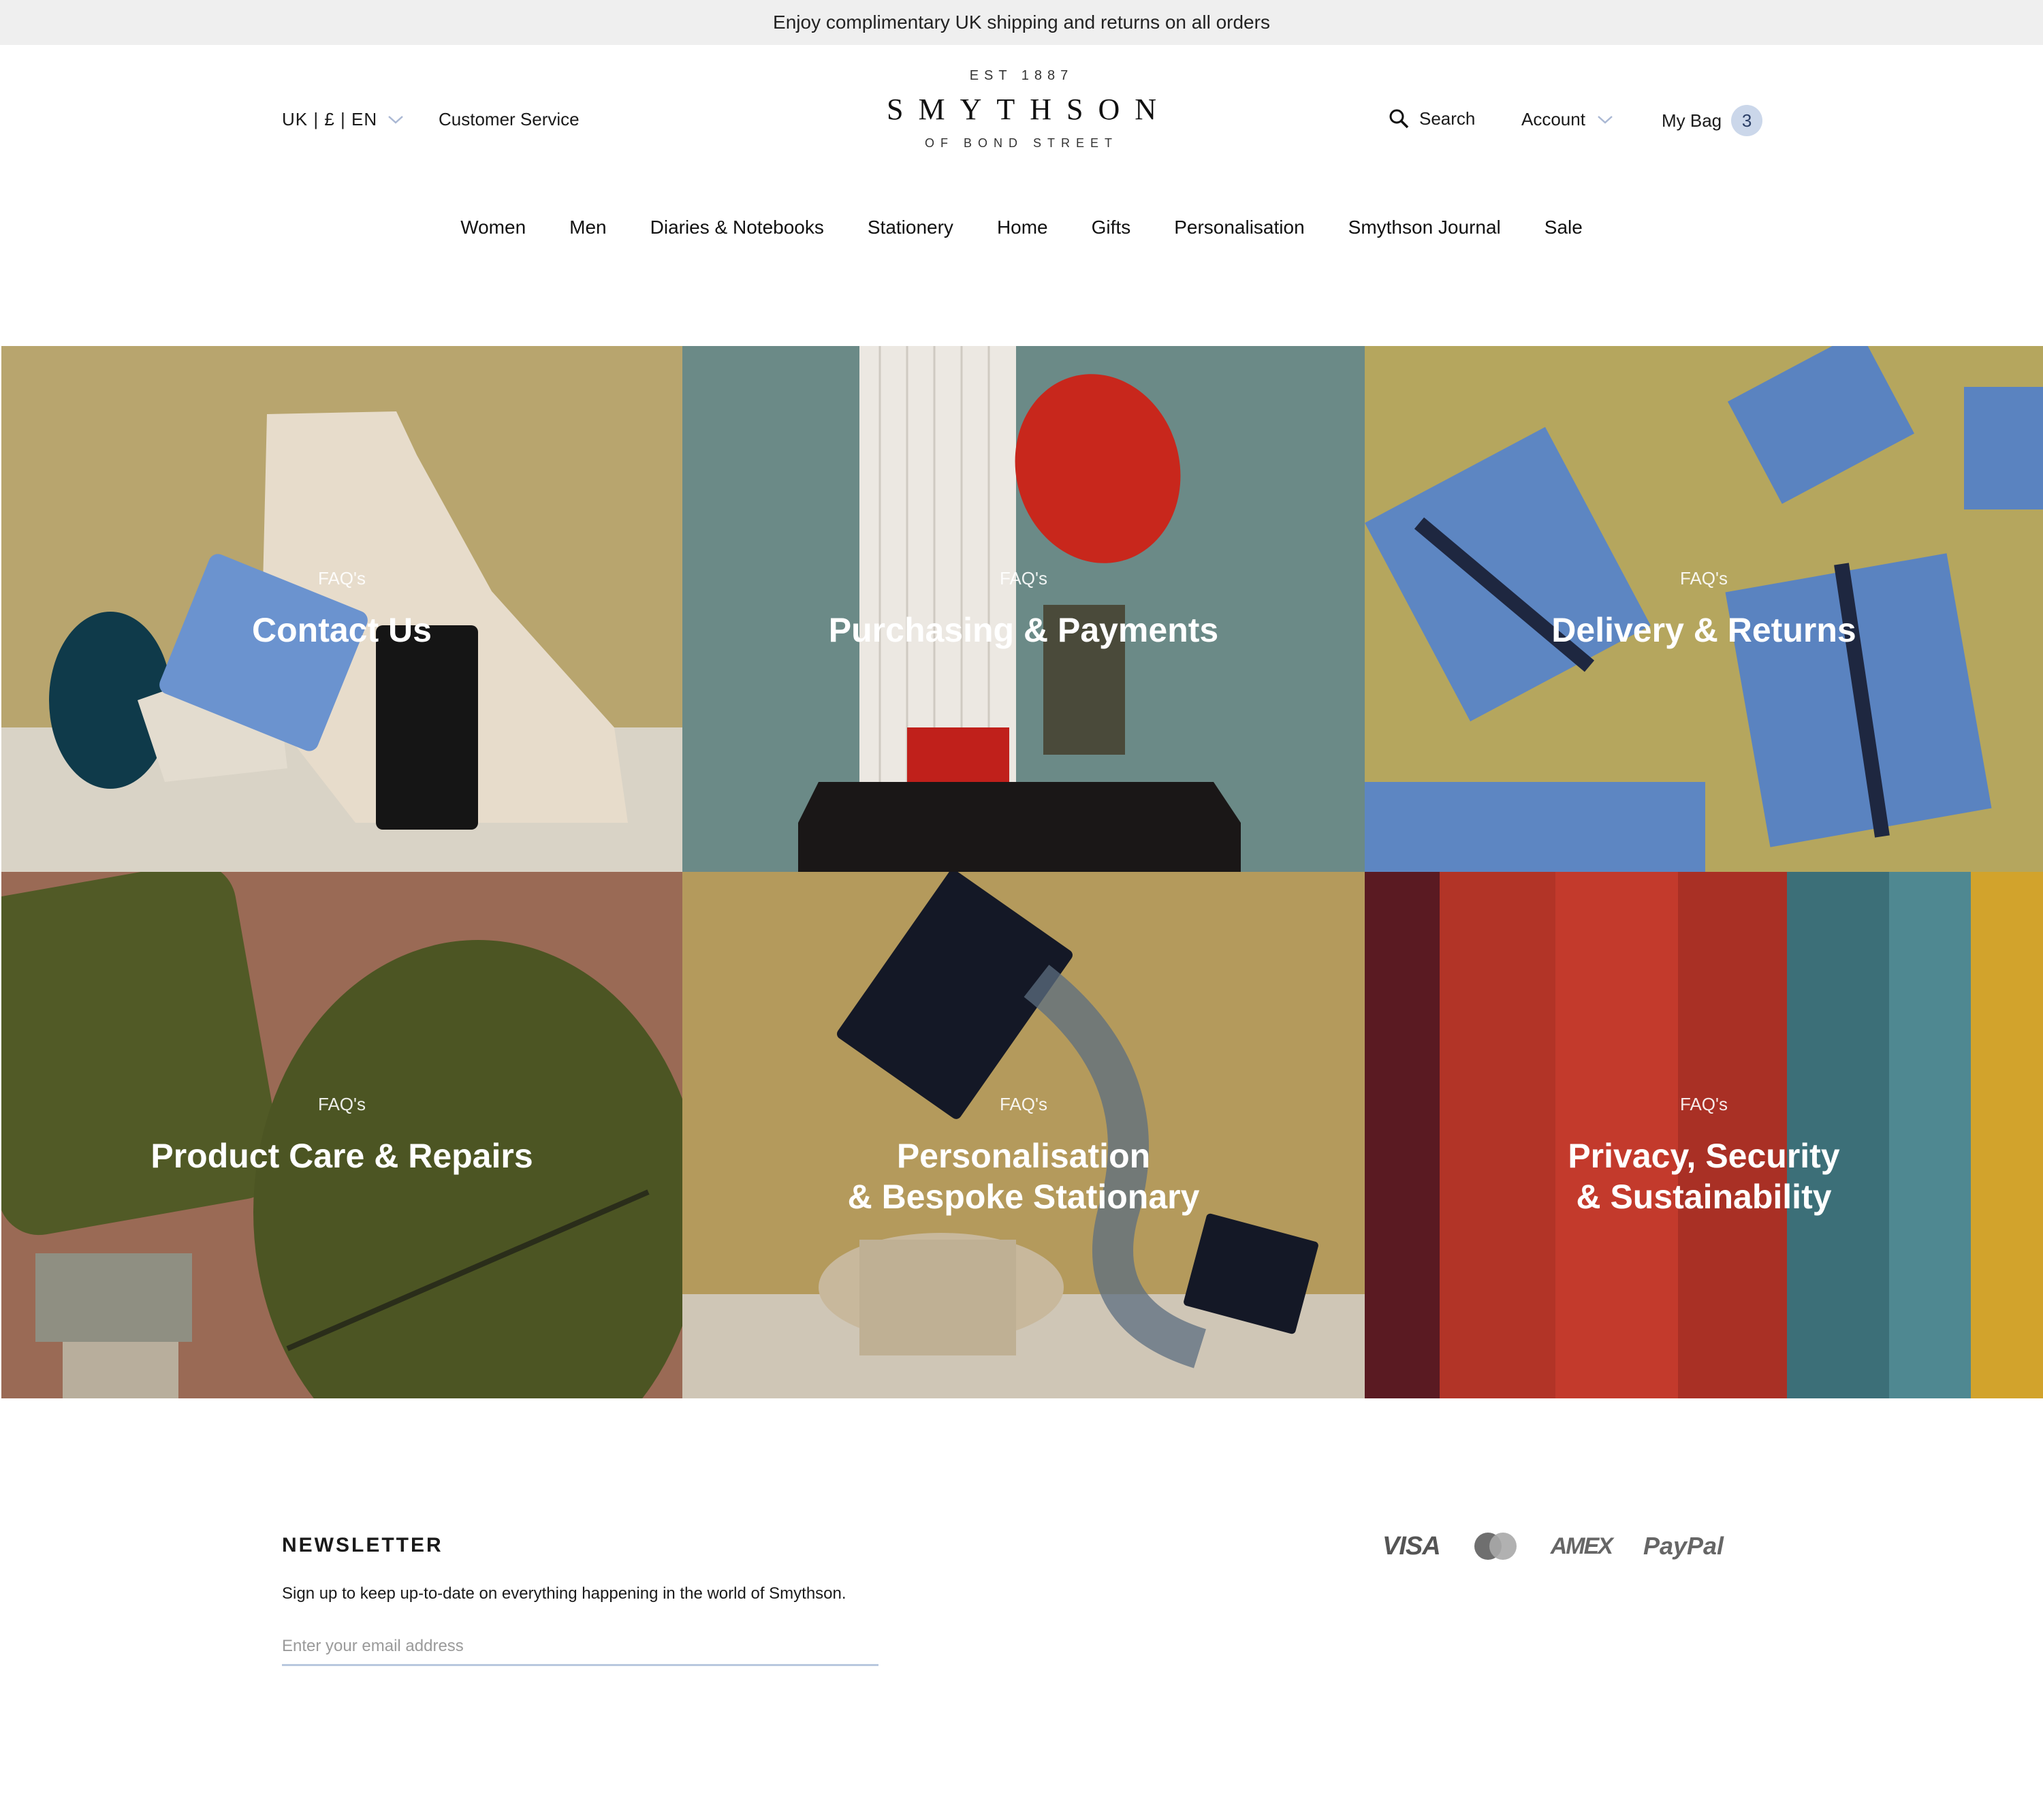  What do you see at coordinates (1022, 75) in the screenshot?
I see `logo-est: EST 1887` at bounding box center [1022, 75].